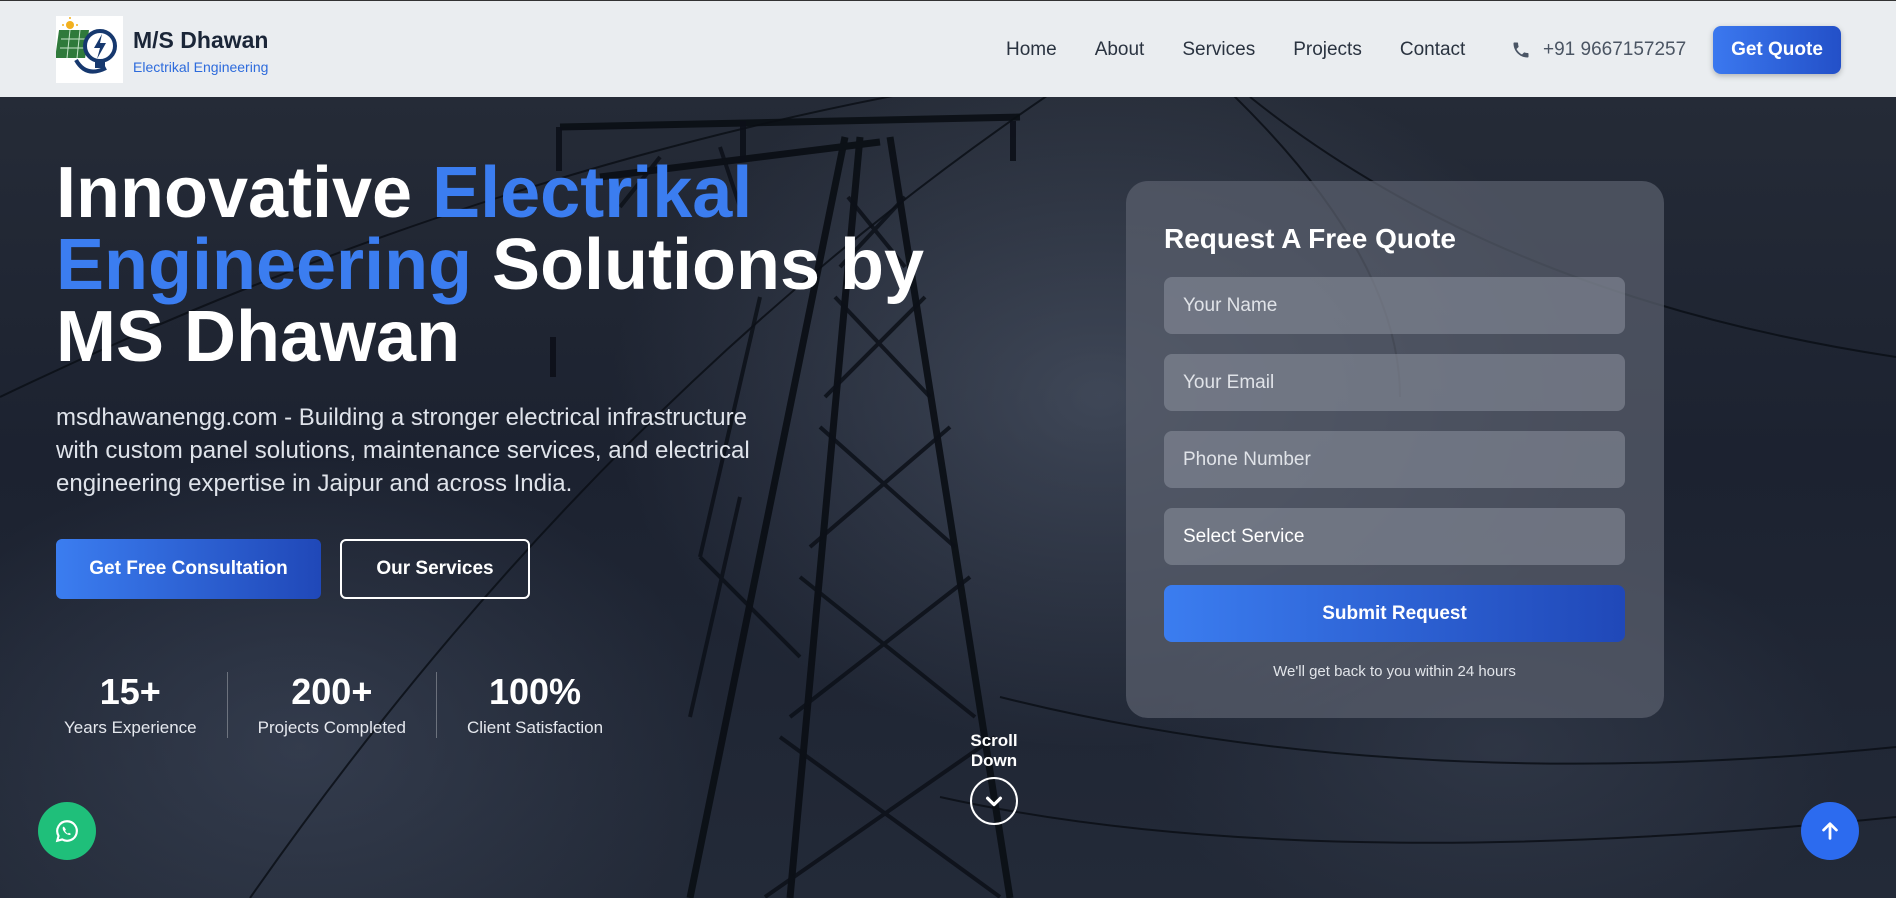  Describe the element at coordinates (1615, 49) in the screenshot. I see `phone-number: +91 9667157257` at that location.